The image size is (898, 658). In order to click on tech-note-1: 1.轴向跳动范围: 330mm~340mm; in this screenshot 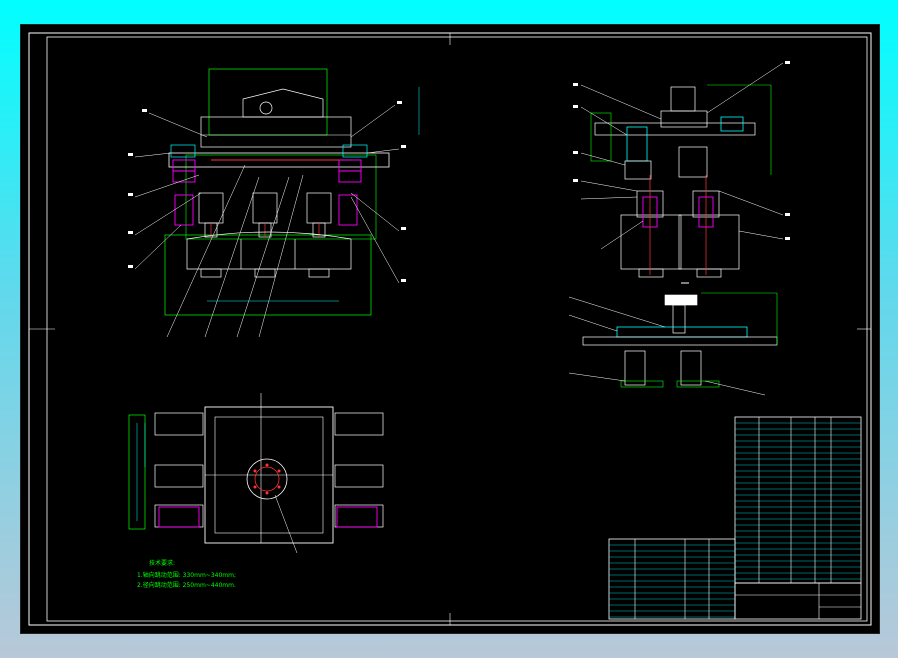, I will do `click(186, 575)`.